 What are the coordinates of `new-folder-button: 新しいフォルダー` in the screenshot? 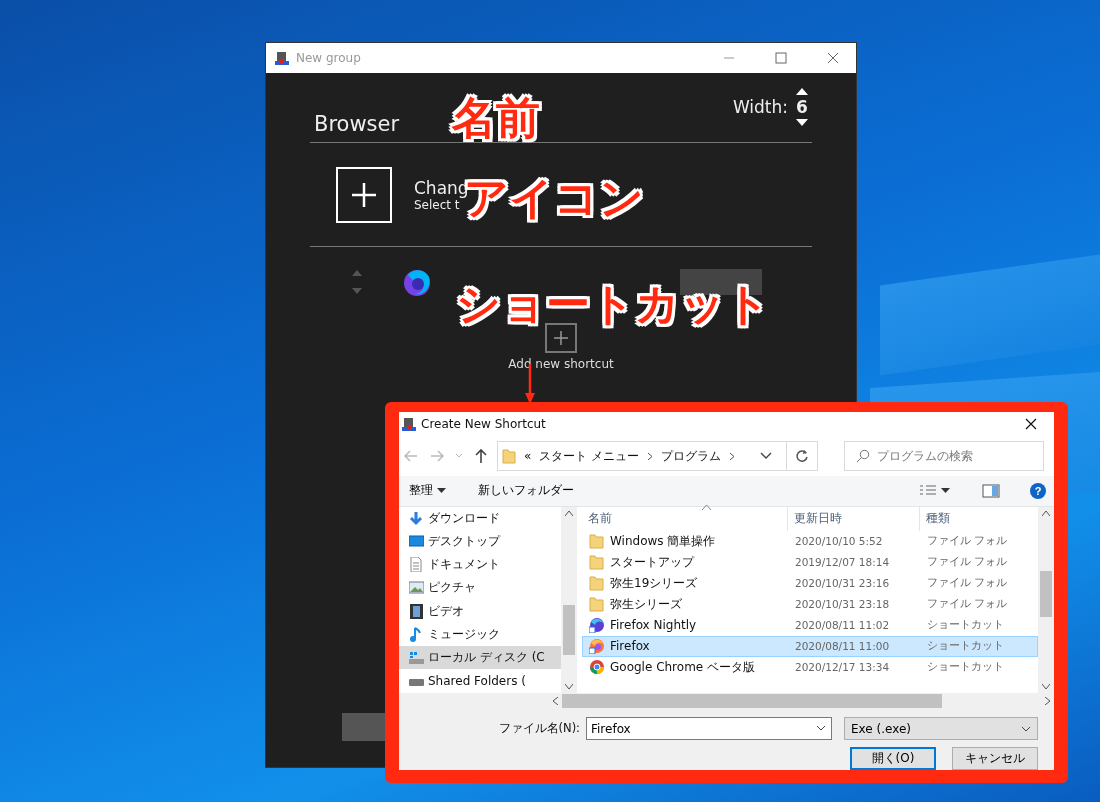 It's located at (526, 491).